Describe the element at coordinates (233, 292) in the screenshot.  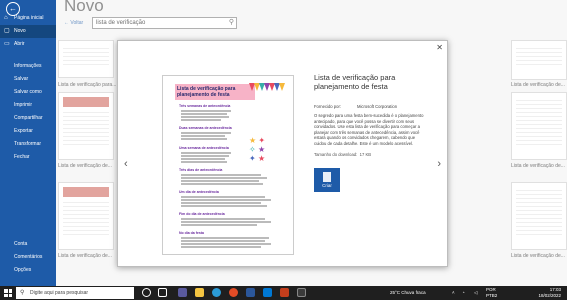
I see `chrome-icon` at that location.